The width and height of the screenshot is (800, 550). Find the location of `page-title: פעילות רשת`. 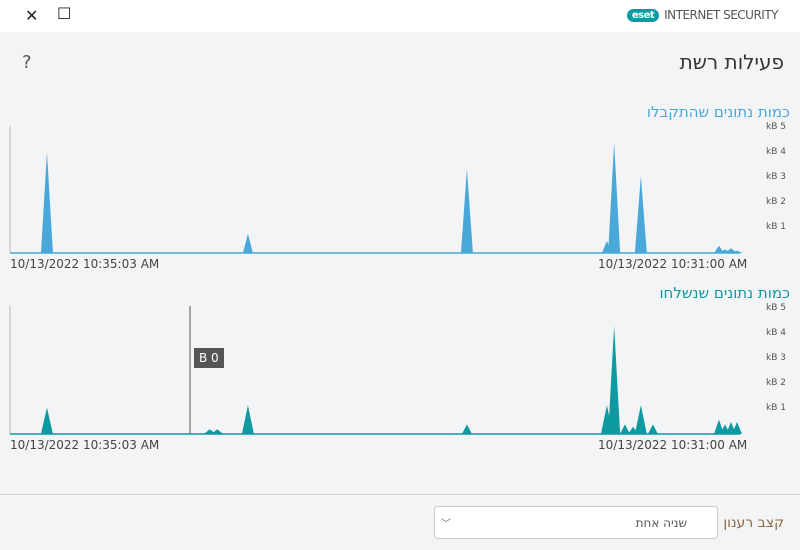

page-title: פעילות רשת is located at coordinates (731, 62).